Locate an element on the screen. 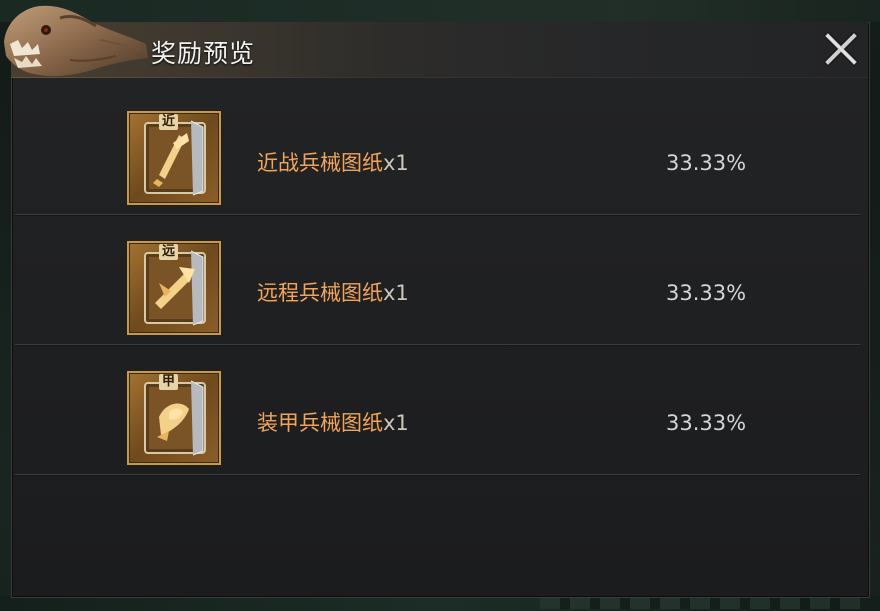  reward-item-icon: 甲 is located at coordinates (174, 418).